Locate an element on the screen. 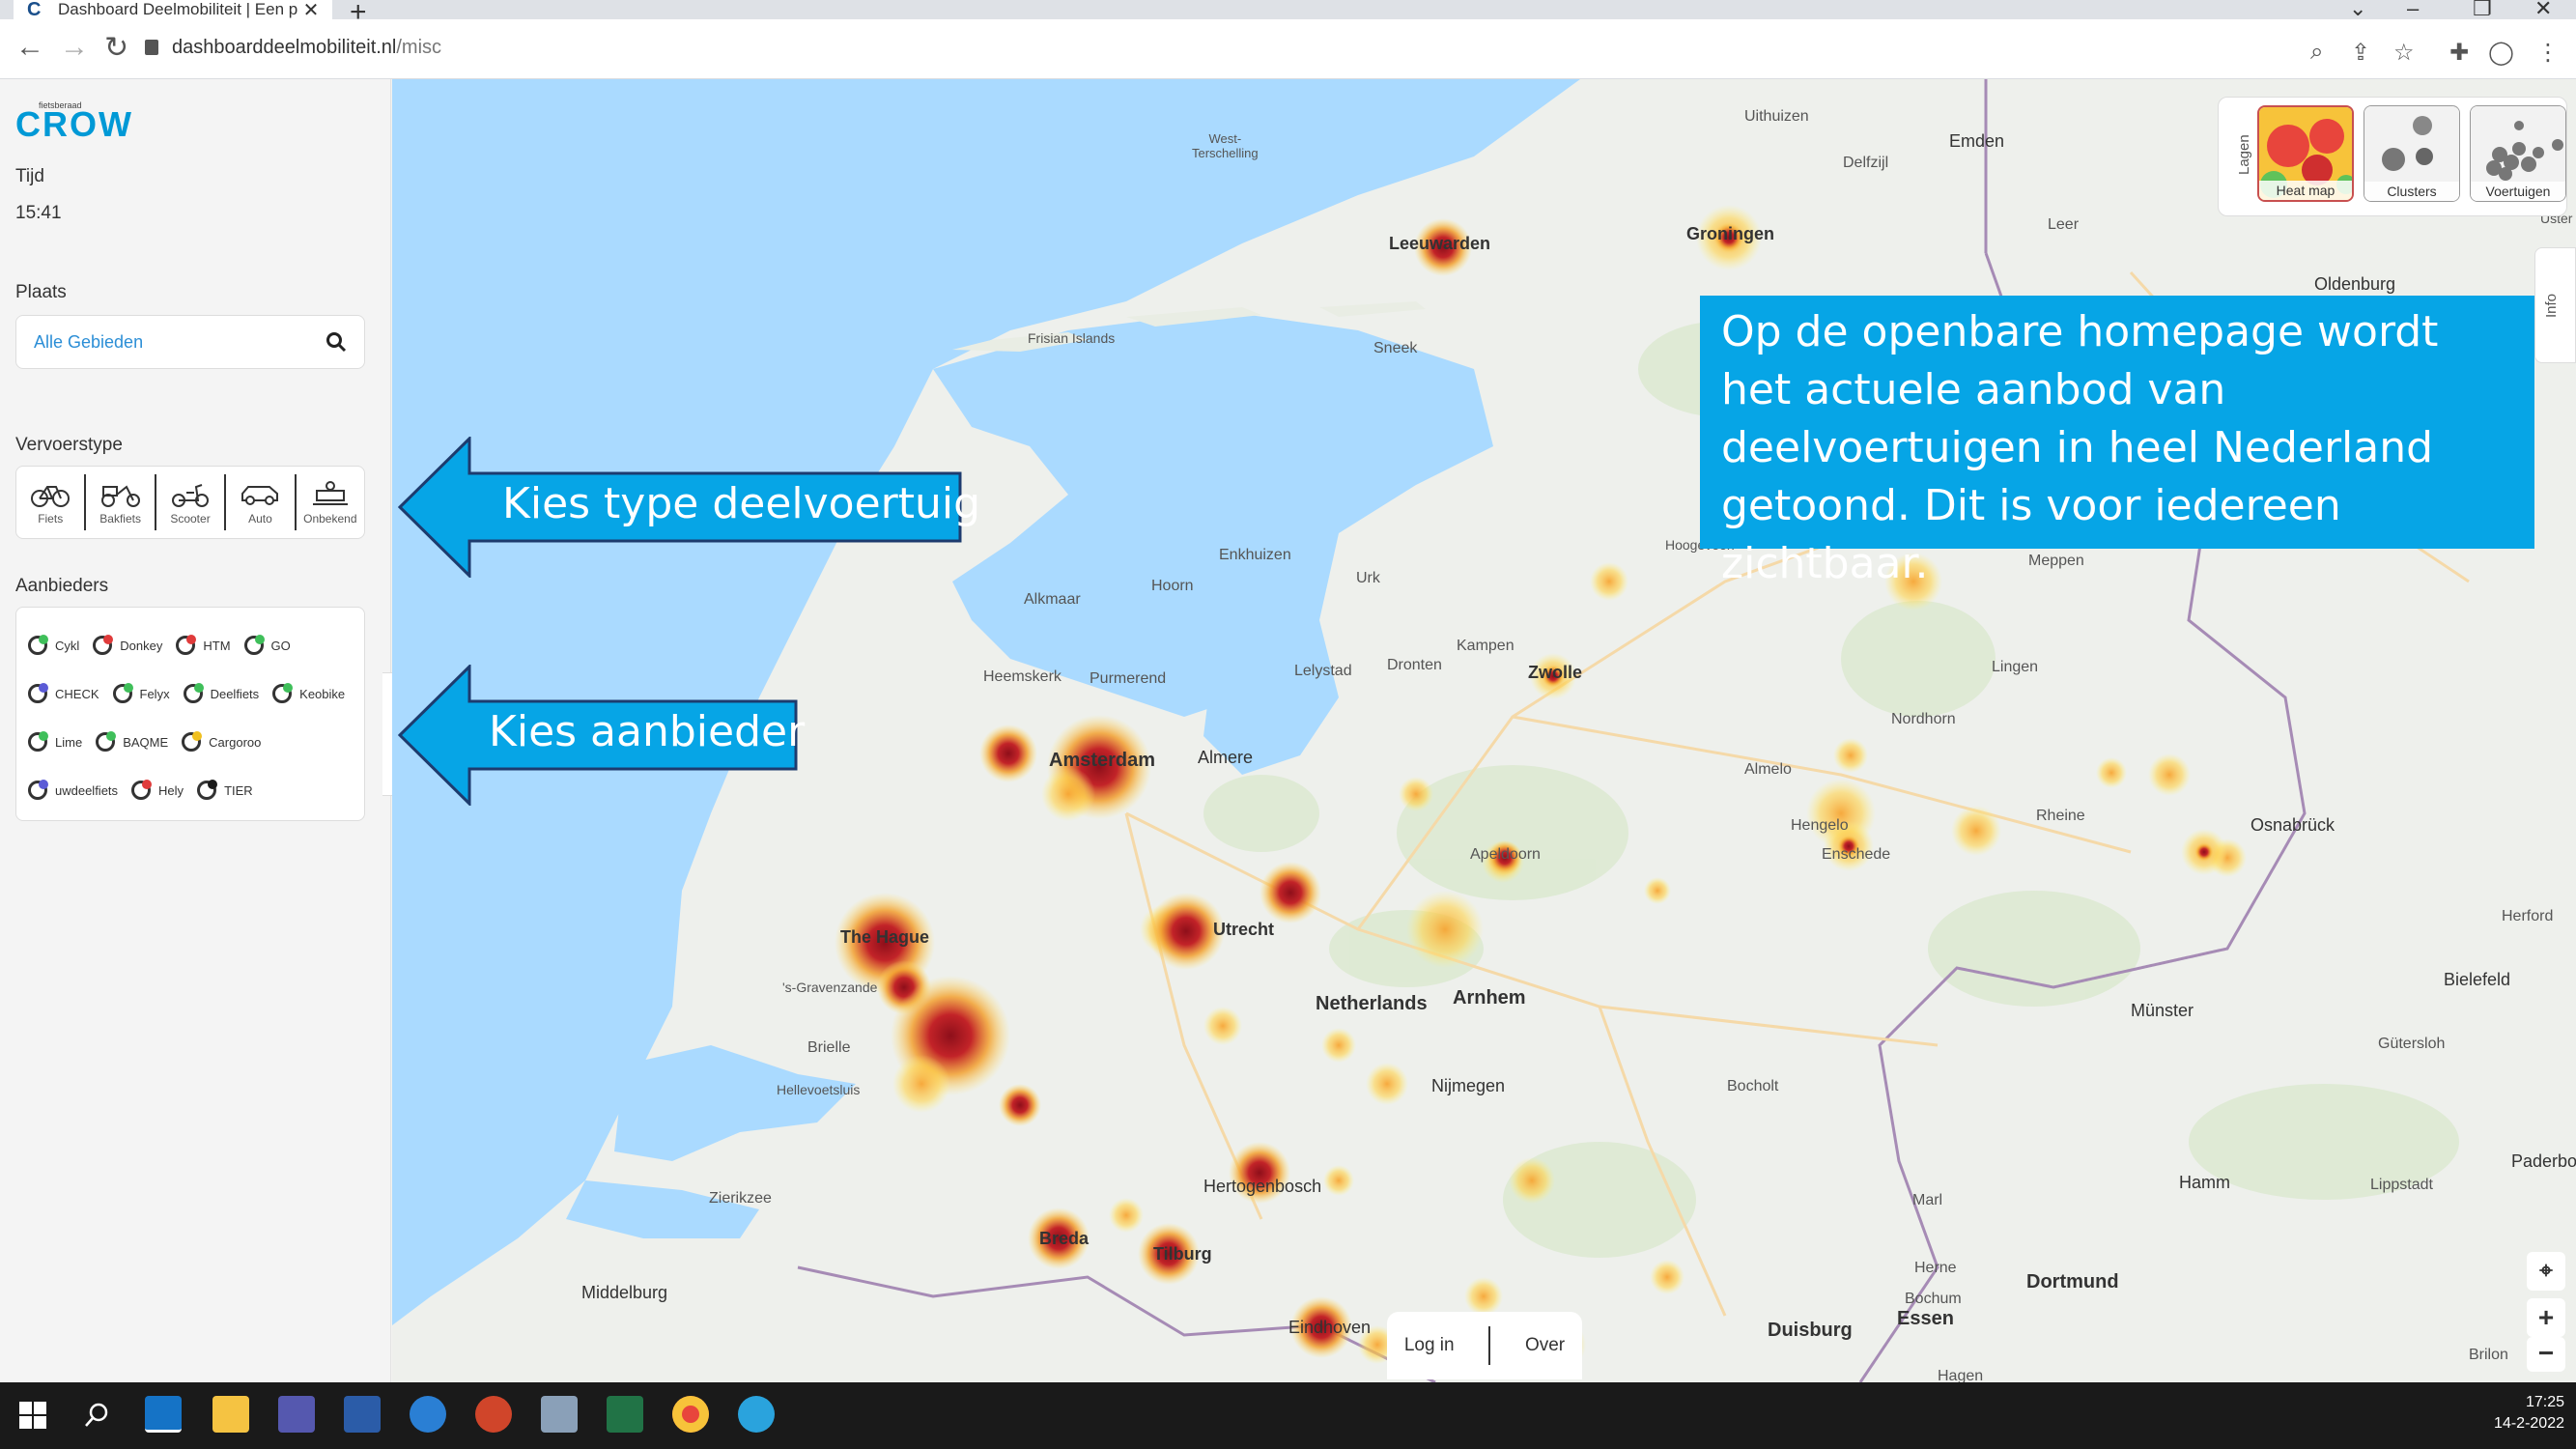 The height and width of the screenshot is (1449, 2576). provider-baqme: BAQME is located at coordinates (132, 741).